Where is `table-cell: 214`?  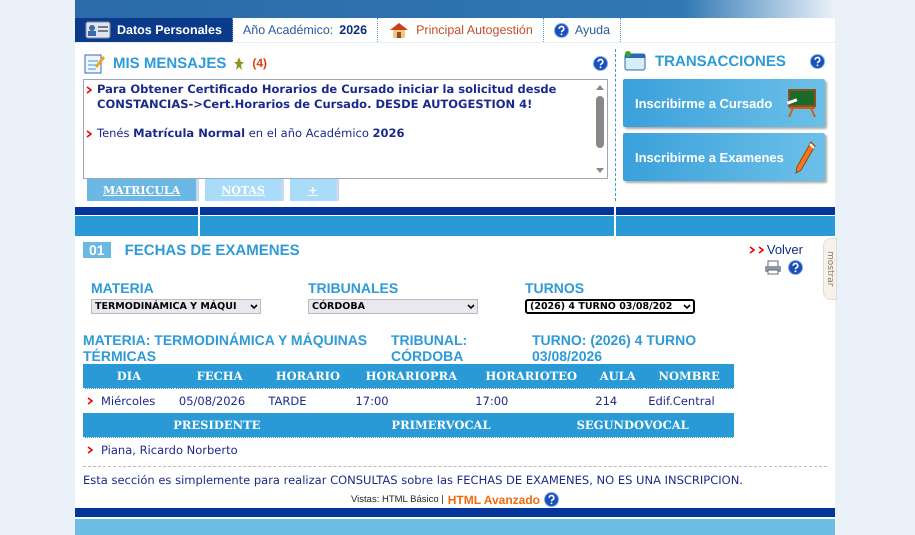 table-cell: 214 is located at coordinates (606, 401).